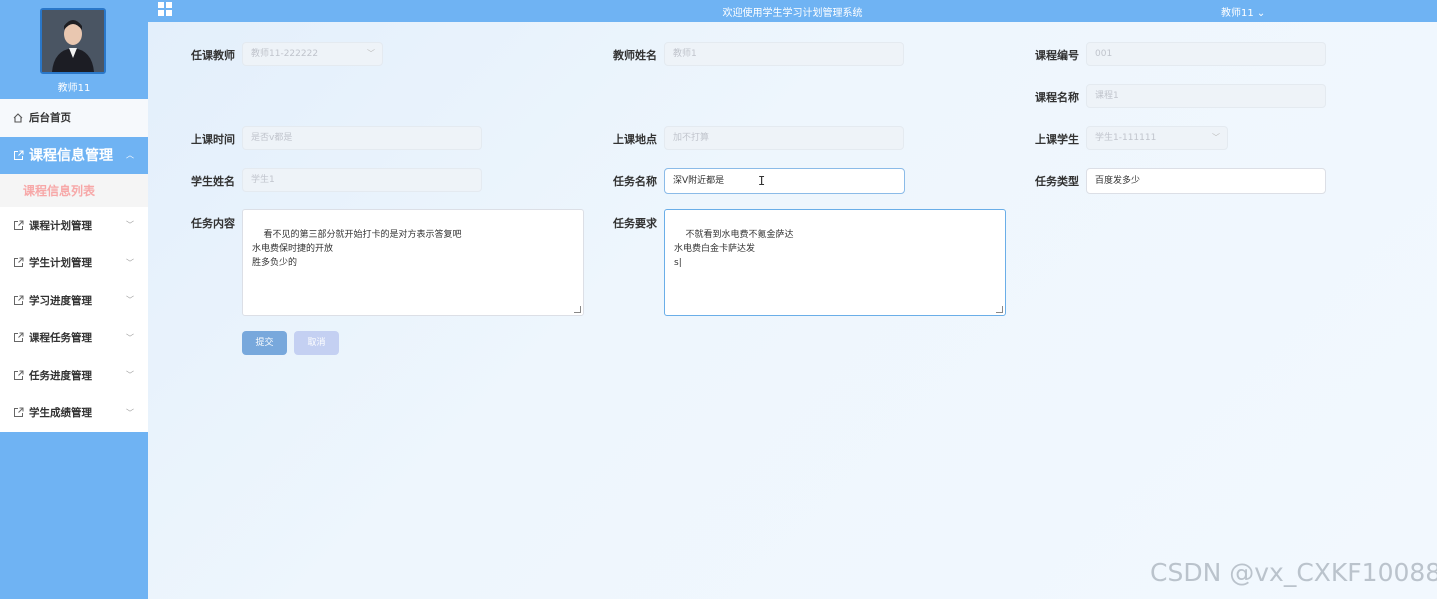 The height and width of the screenshot is (599, 1437). I want to click on course-no-label: 课程编号, so click(1057, 55).